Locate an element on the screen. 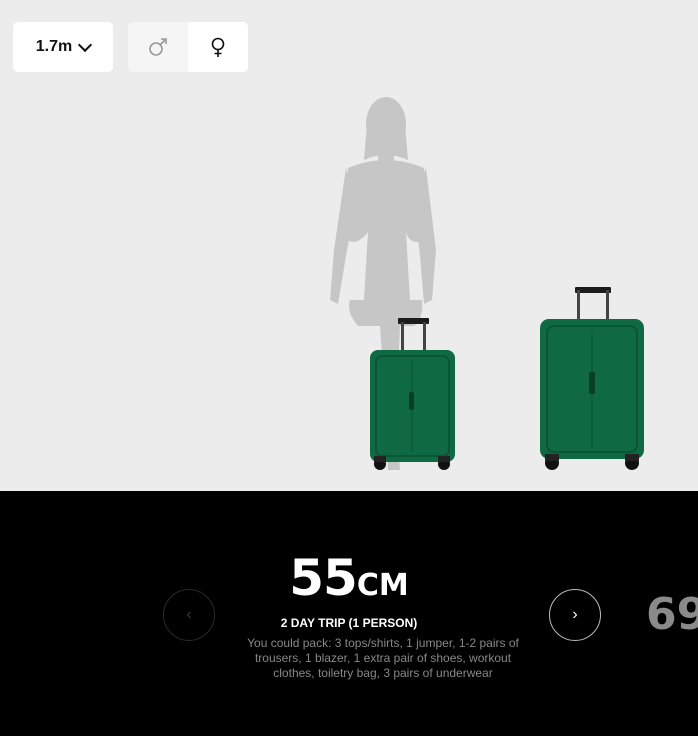 This screenshot has width=698, height=736. gender-toggle is located at coordinates (188, 47).